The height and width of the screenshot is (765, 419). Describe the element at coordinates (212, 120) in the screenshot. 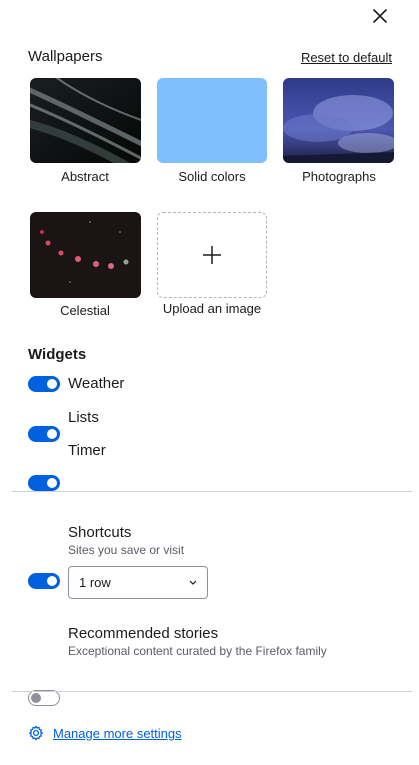

I see `wallpaper-tile-solid-colors` at that location.